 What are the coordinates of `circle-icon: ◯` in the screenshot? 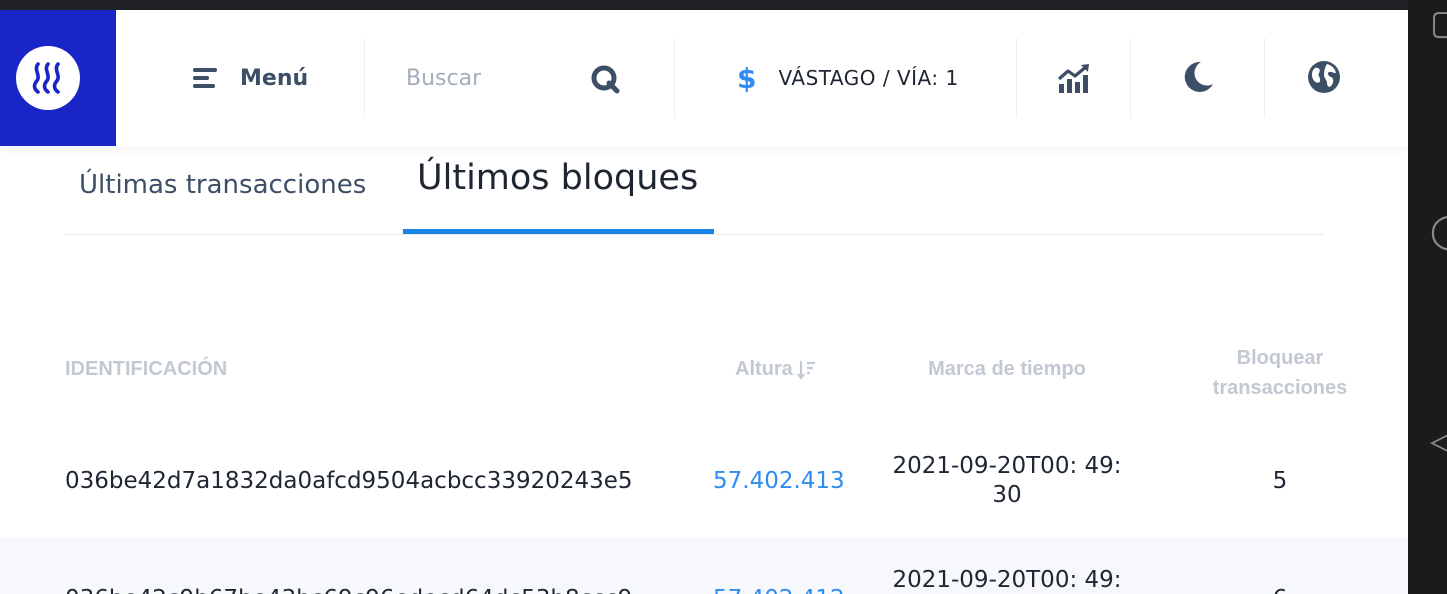 It's located at (1438, 231).